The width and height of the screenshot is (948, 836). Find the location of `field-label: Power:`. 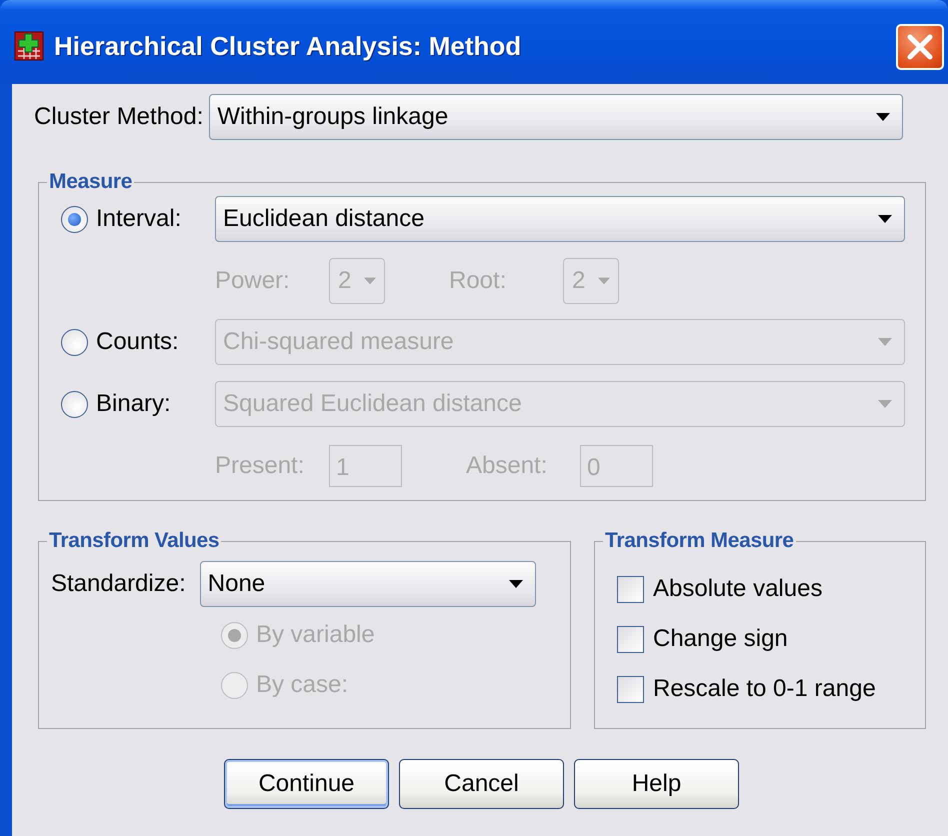

field-label: Power: is located at coordinates (253, 280).